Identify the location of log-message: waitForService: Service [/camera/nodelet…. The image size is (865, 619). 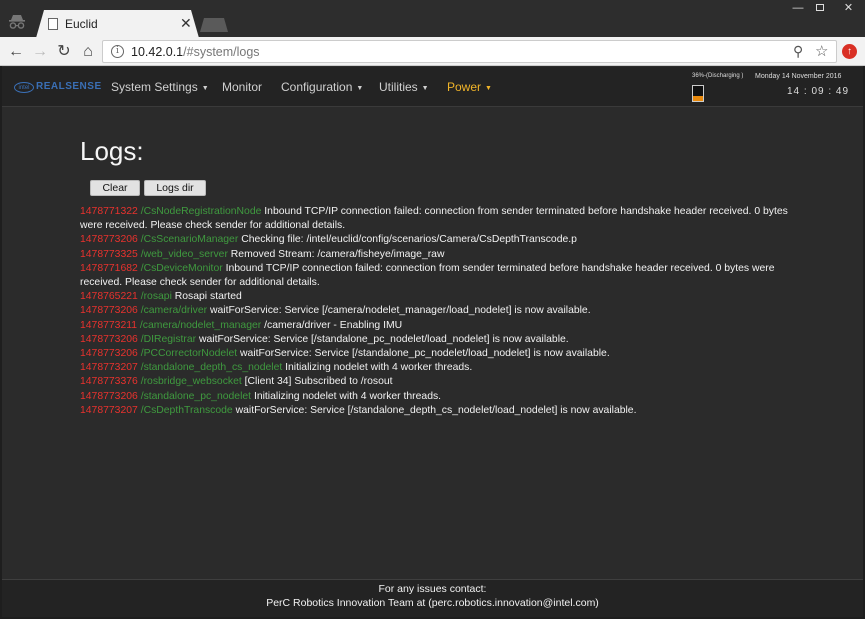
(400, 311).